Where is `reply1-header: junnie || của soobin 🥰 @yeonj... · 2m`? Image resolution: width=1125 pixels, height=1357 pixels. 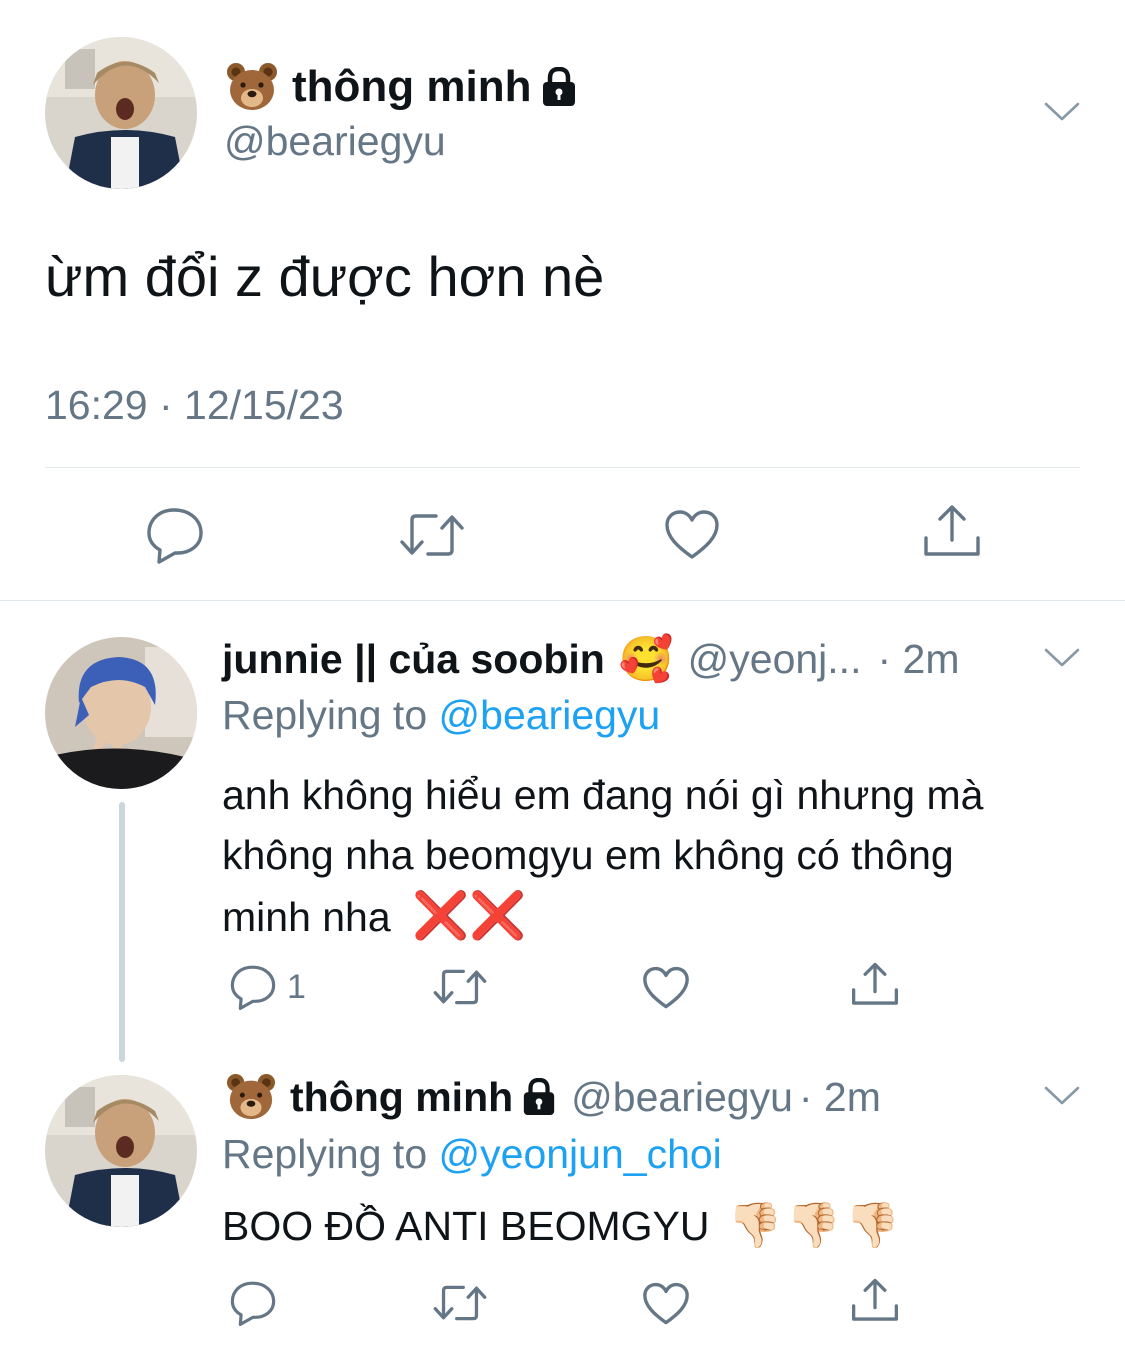
reply1-header: junnie || của soobin 🥰 @yeonj... · 2m is located at coordinates (590, 659).